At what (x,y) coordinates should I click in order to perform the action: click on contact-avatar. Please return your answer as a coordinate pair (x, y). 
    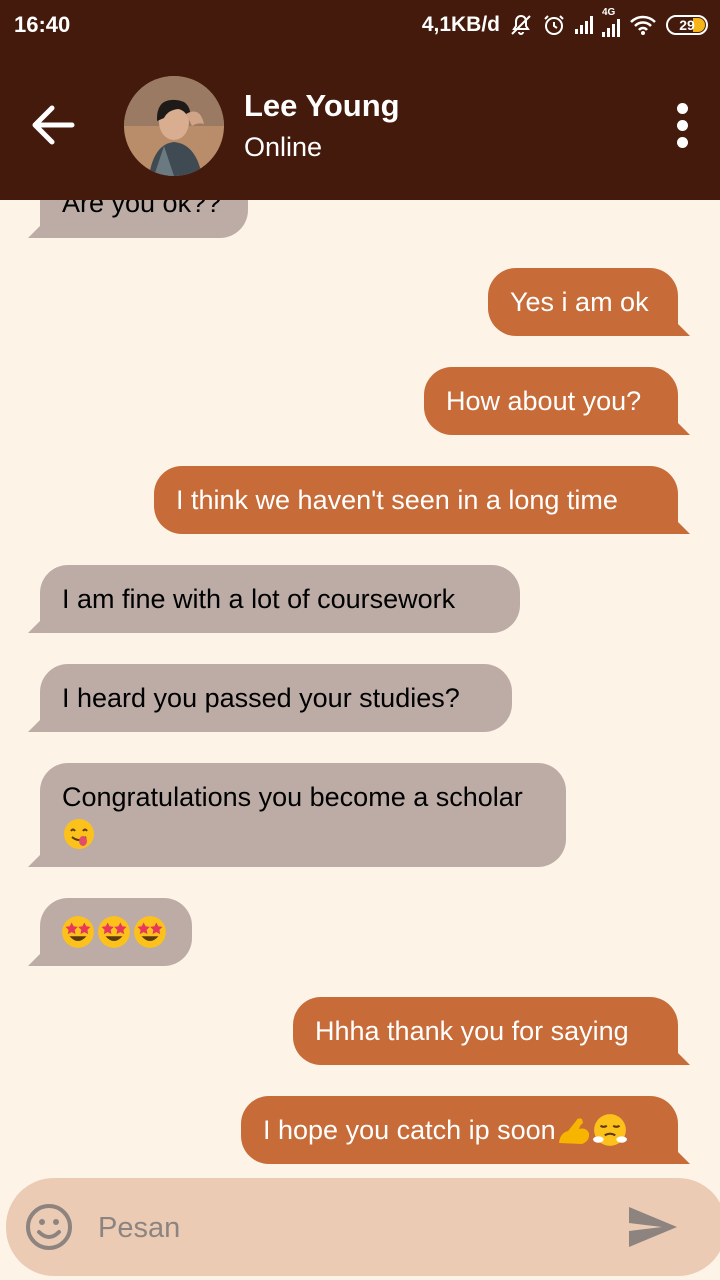
    Looking at the image, I should click on (174, 126).